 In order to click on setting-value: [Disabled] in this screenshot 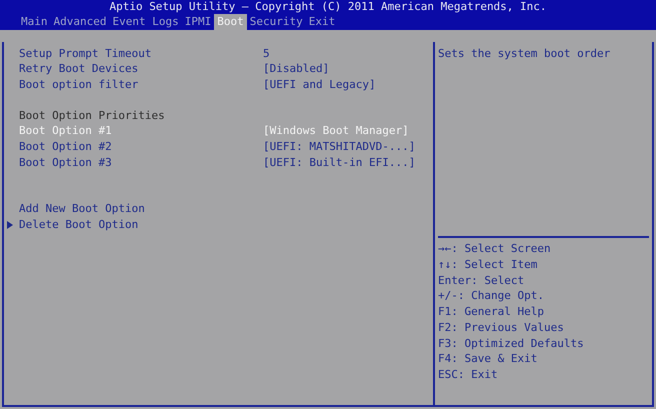, I will do `click(296, 69)`.